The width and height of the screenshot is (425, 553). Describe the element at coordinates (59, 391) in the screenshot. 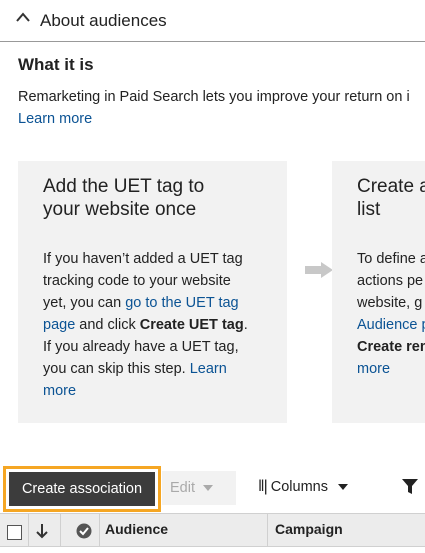

I see `card-learn-more-link-cont: more` at that location.